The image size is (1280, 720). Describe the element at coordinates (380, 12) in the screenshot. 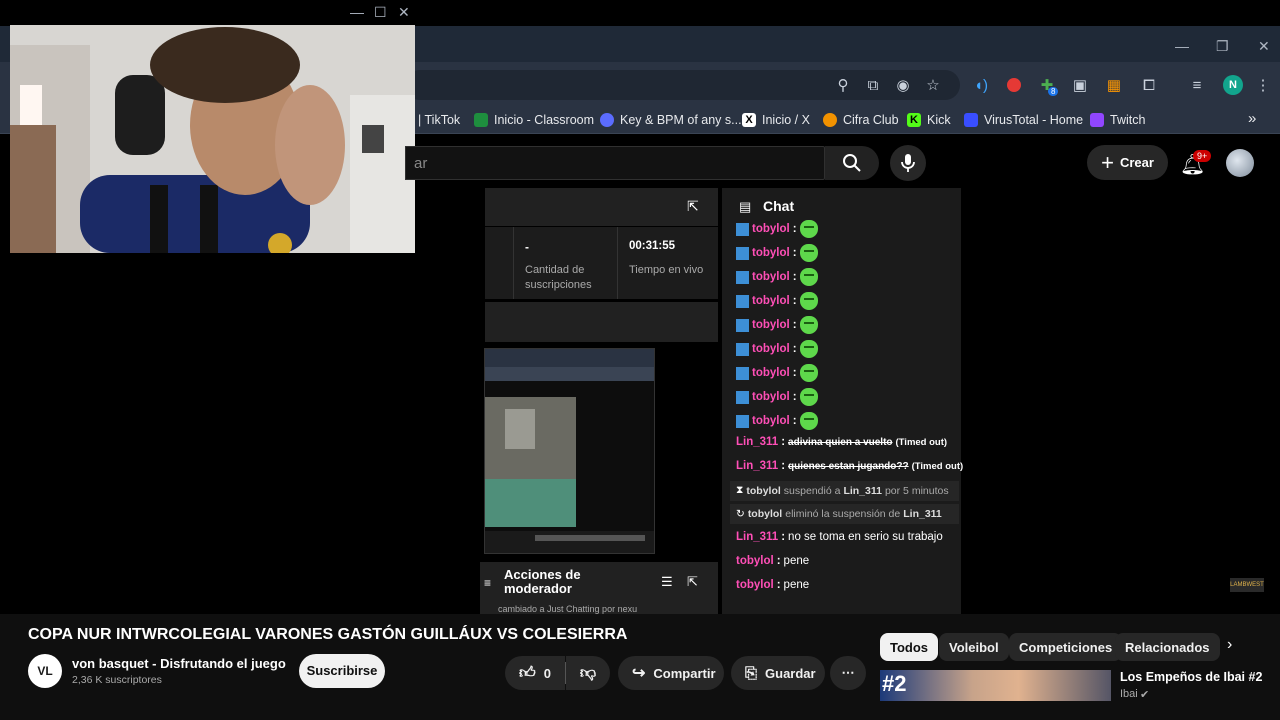

I see `camera-maximize-button: ☐` at that location.